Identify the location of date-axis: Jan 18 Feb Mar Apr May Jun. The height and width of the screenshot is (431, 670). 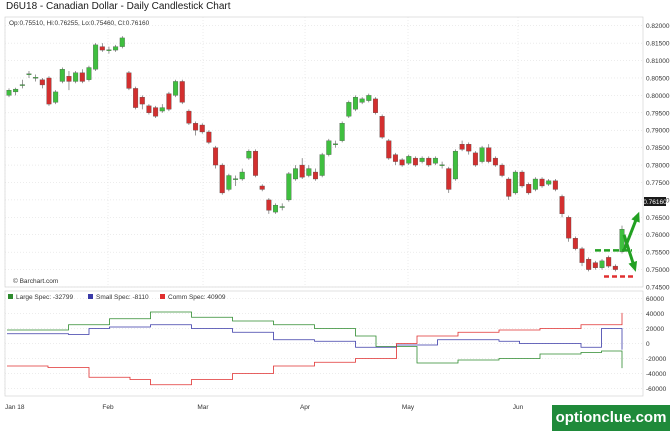
(264, 407).